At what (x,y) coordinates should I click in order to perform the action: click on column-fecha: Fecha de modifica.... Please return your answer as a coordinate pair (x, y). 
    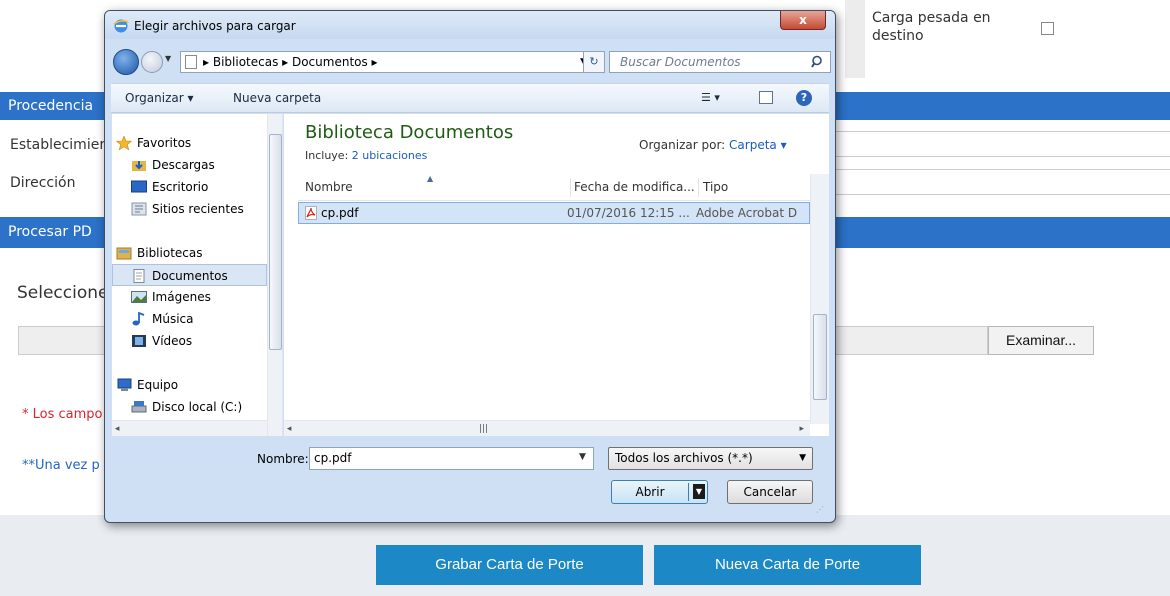
    Looking at the image, I should click on (634, 187).